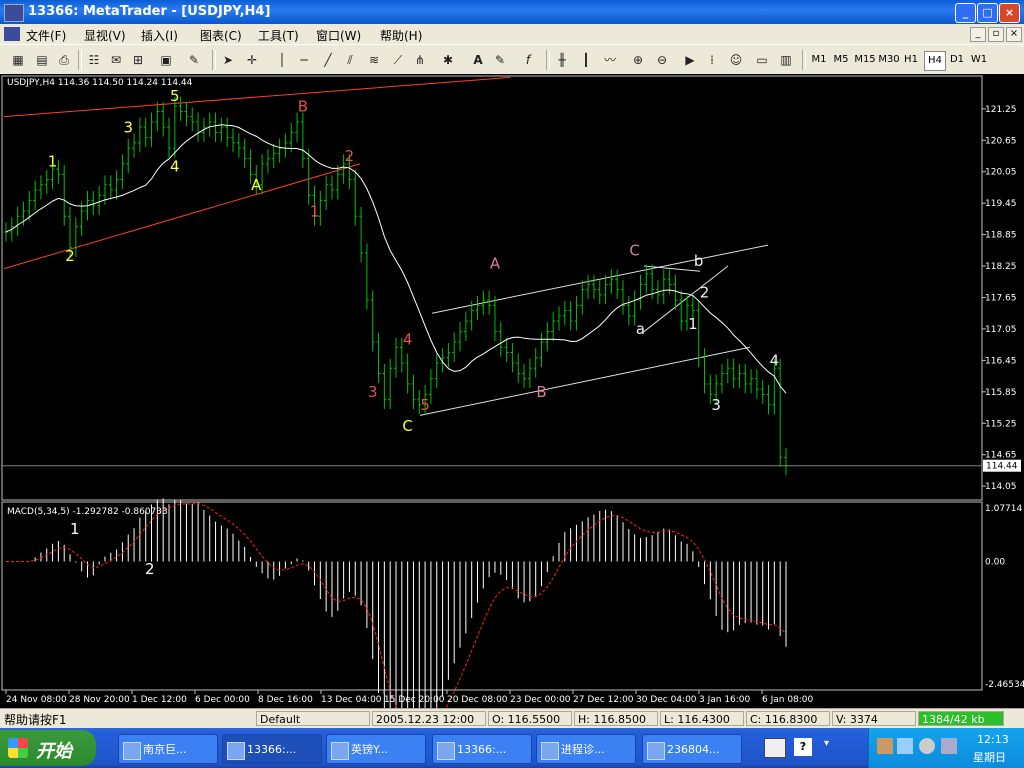 This screenshot has height=768, width=1024. Describe the element at coordinates (949, 746) in the screenshot. I see `tray-app-icon` at that location.